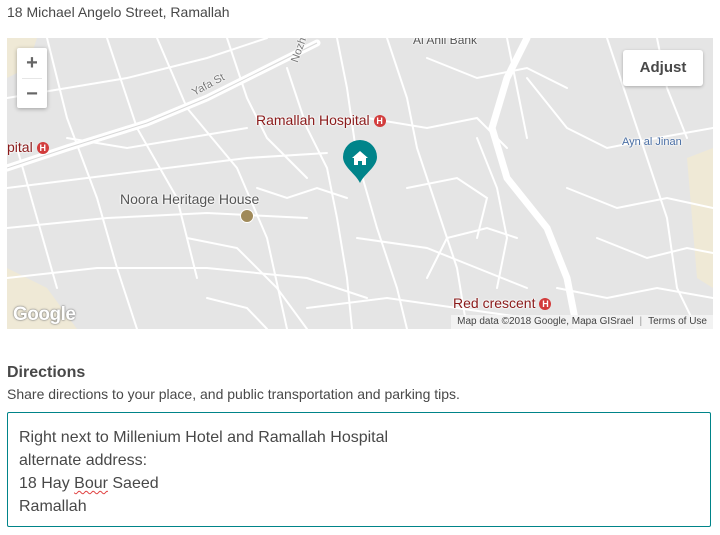  I want to click on map-label-ramallah-hospital: Ramallah Hospital H, so click(321, 120).